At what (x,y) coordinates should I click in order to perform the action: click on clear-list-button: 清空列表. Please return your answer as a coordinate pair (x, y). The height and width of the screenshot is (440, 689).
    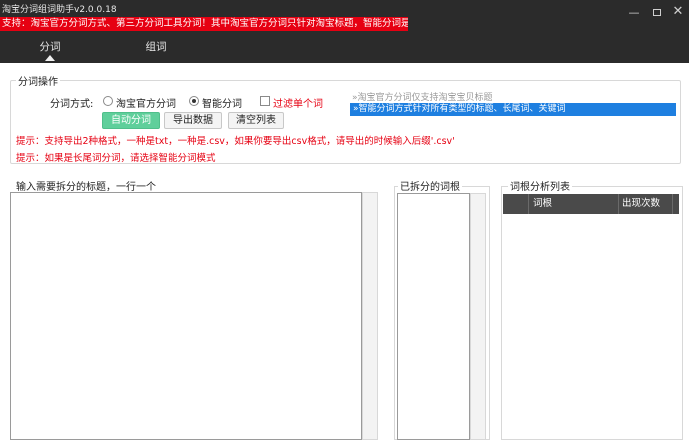
    Looking at the image, I should click on (256, 120).